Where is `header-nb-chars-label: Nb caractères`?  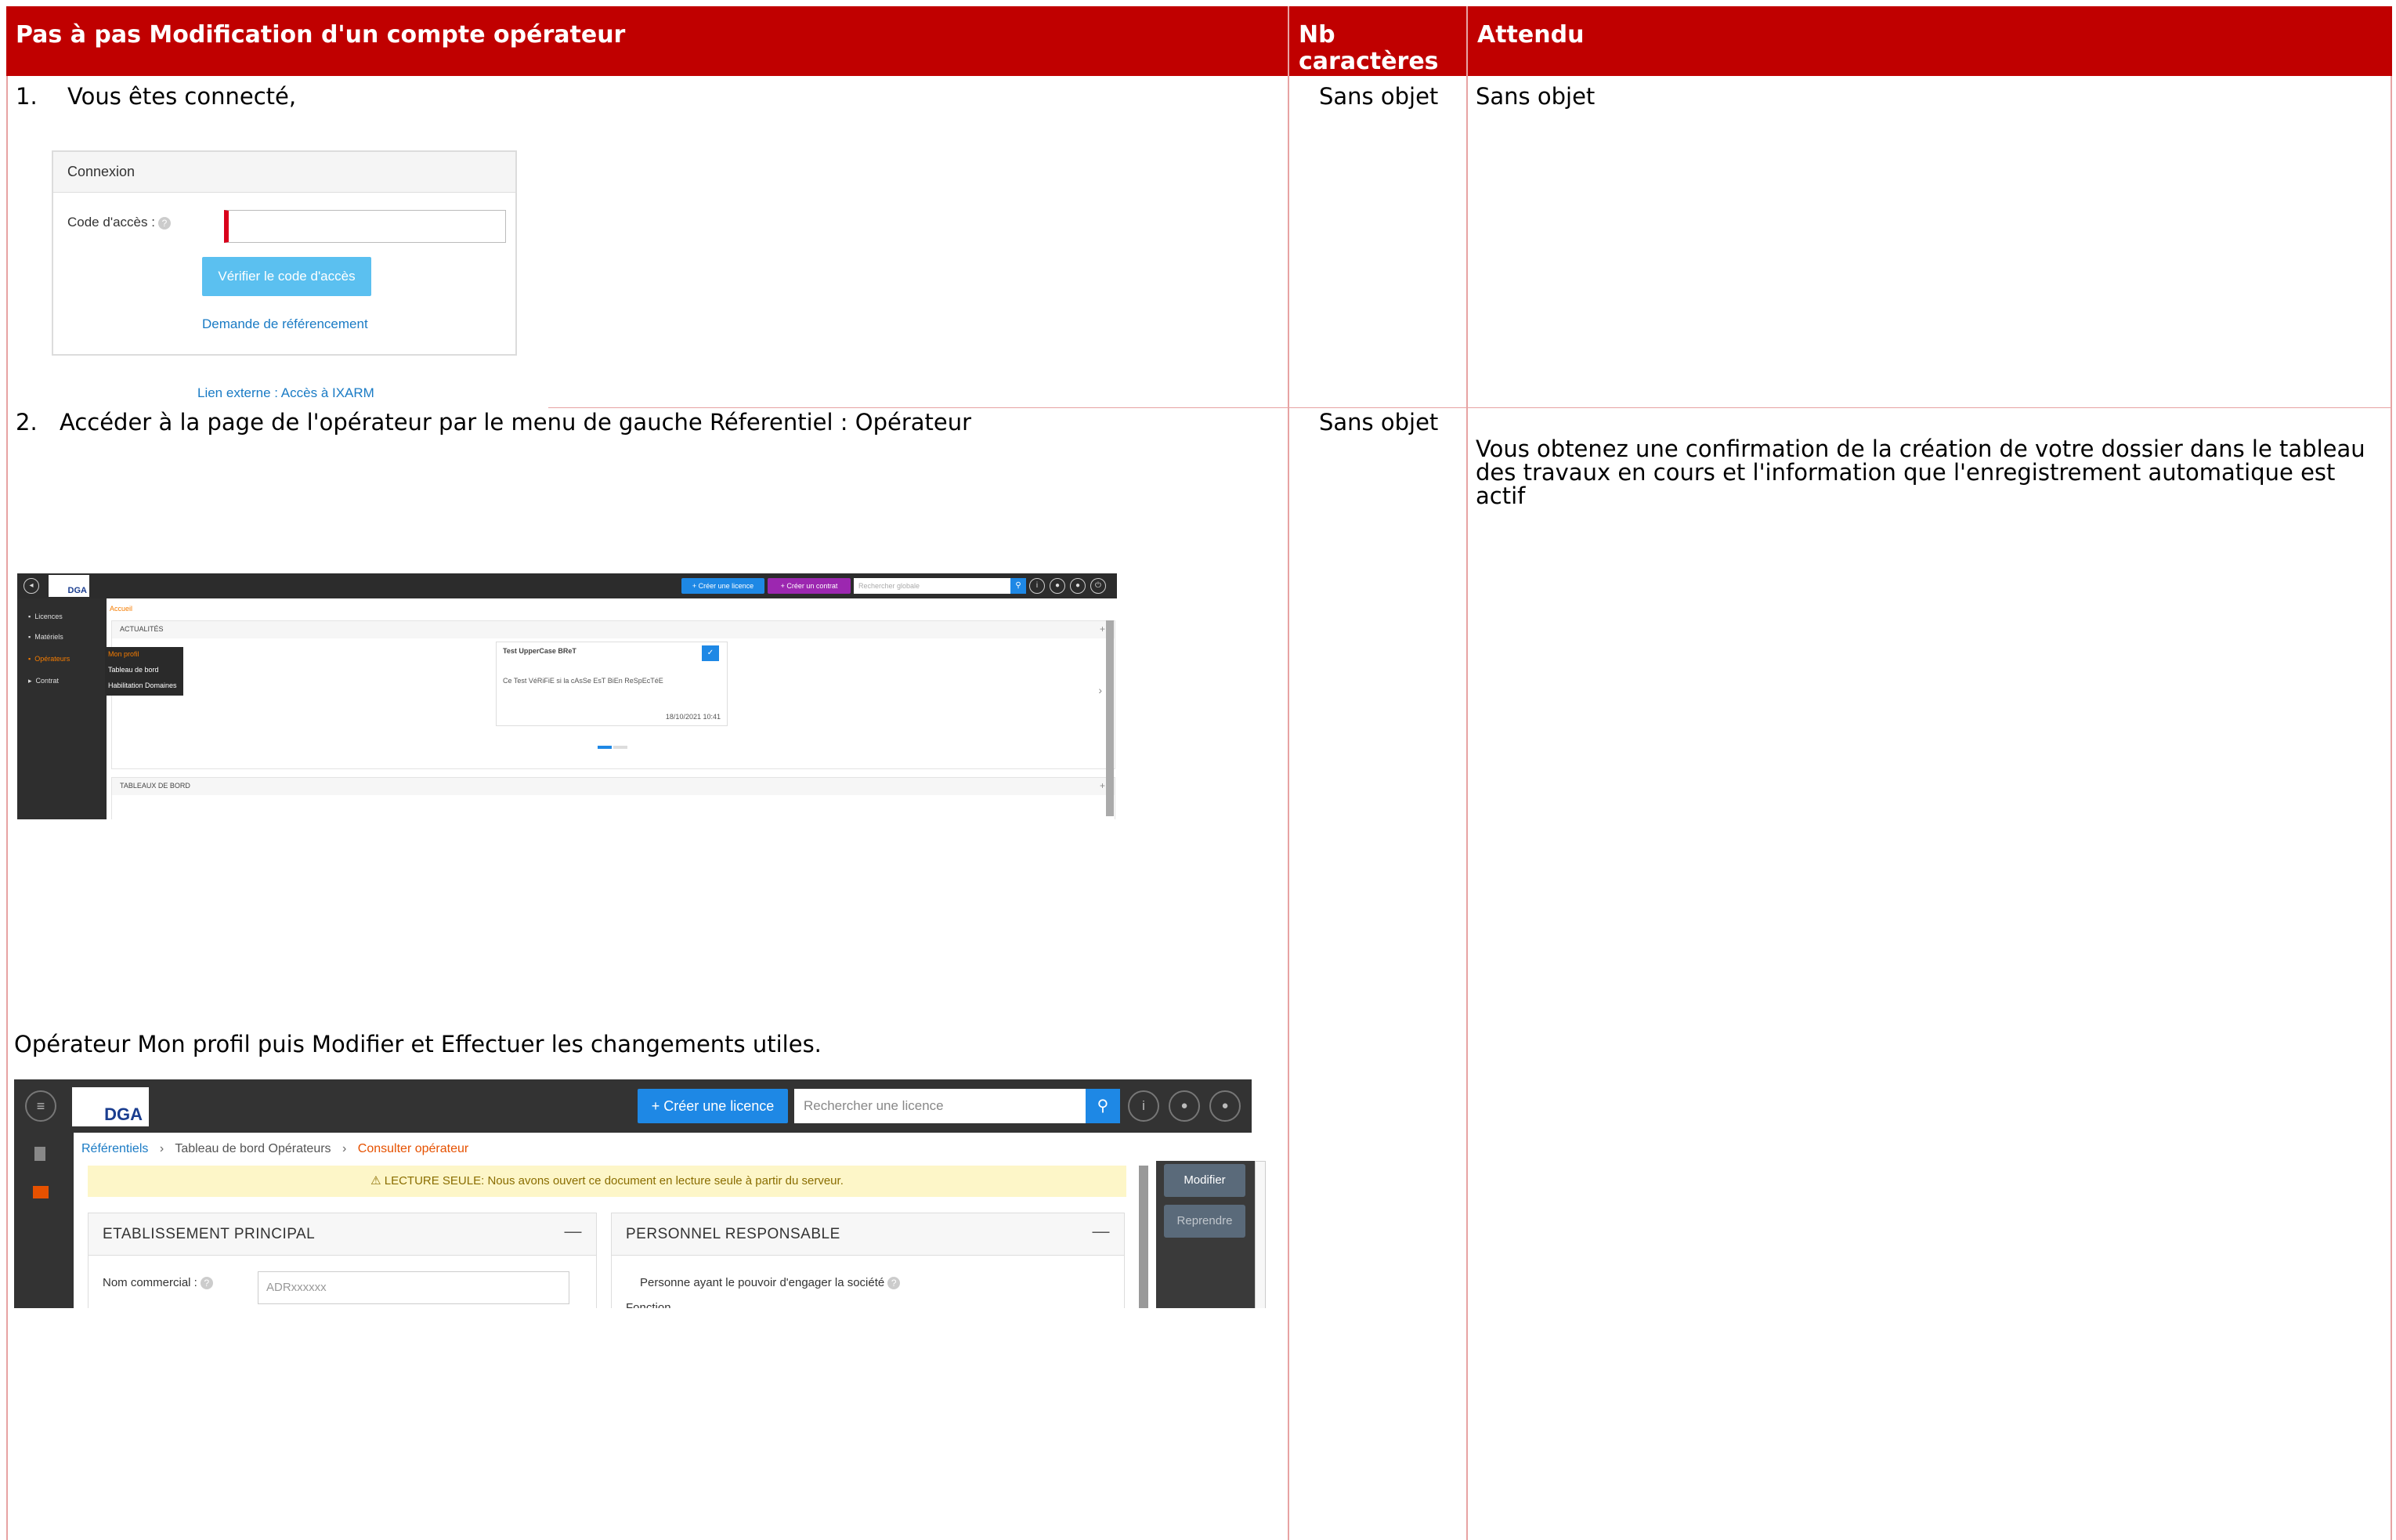 header-nb-chars-label: Nb caractères is located at coordinates (1369, 48).